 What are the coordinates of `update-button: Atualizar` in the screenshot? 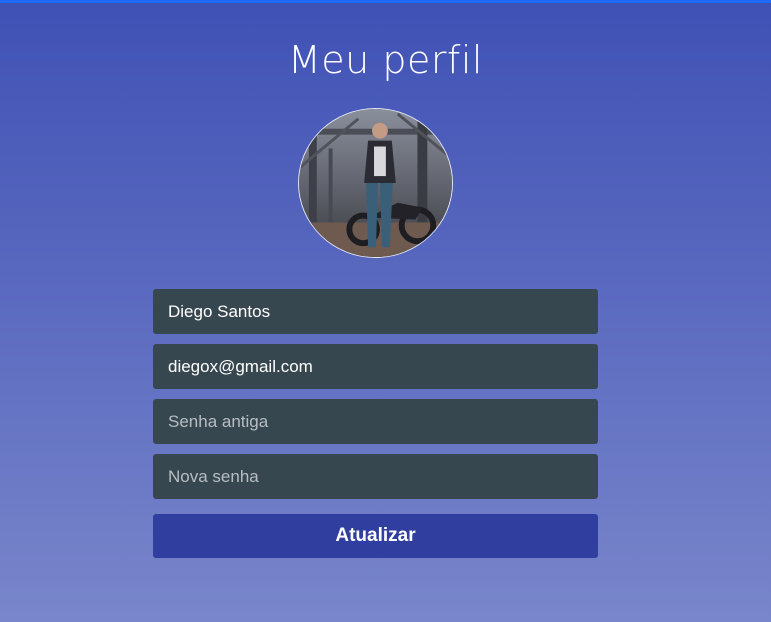 It's located at (375, 536).